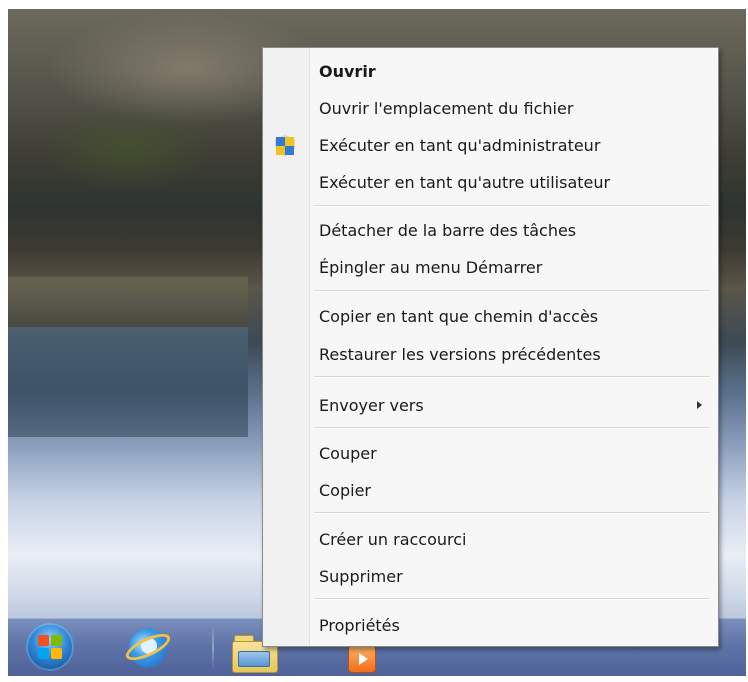 The height and width of the screenshot is (682, 748). I want to click on menu-item-label: Propriétés, so click(359, 625).